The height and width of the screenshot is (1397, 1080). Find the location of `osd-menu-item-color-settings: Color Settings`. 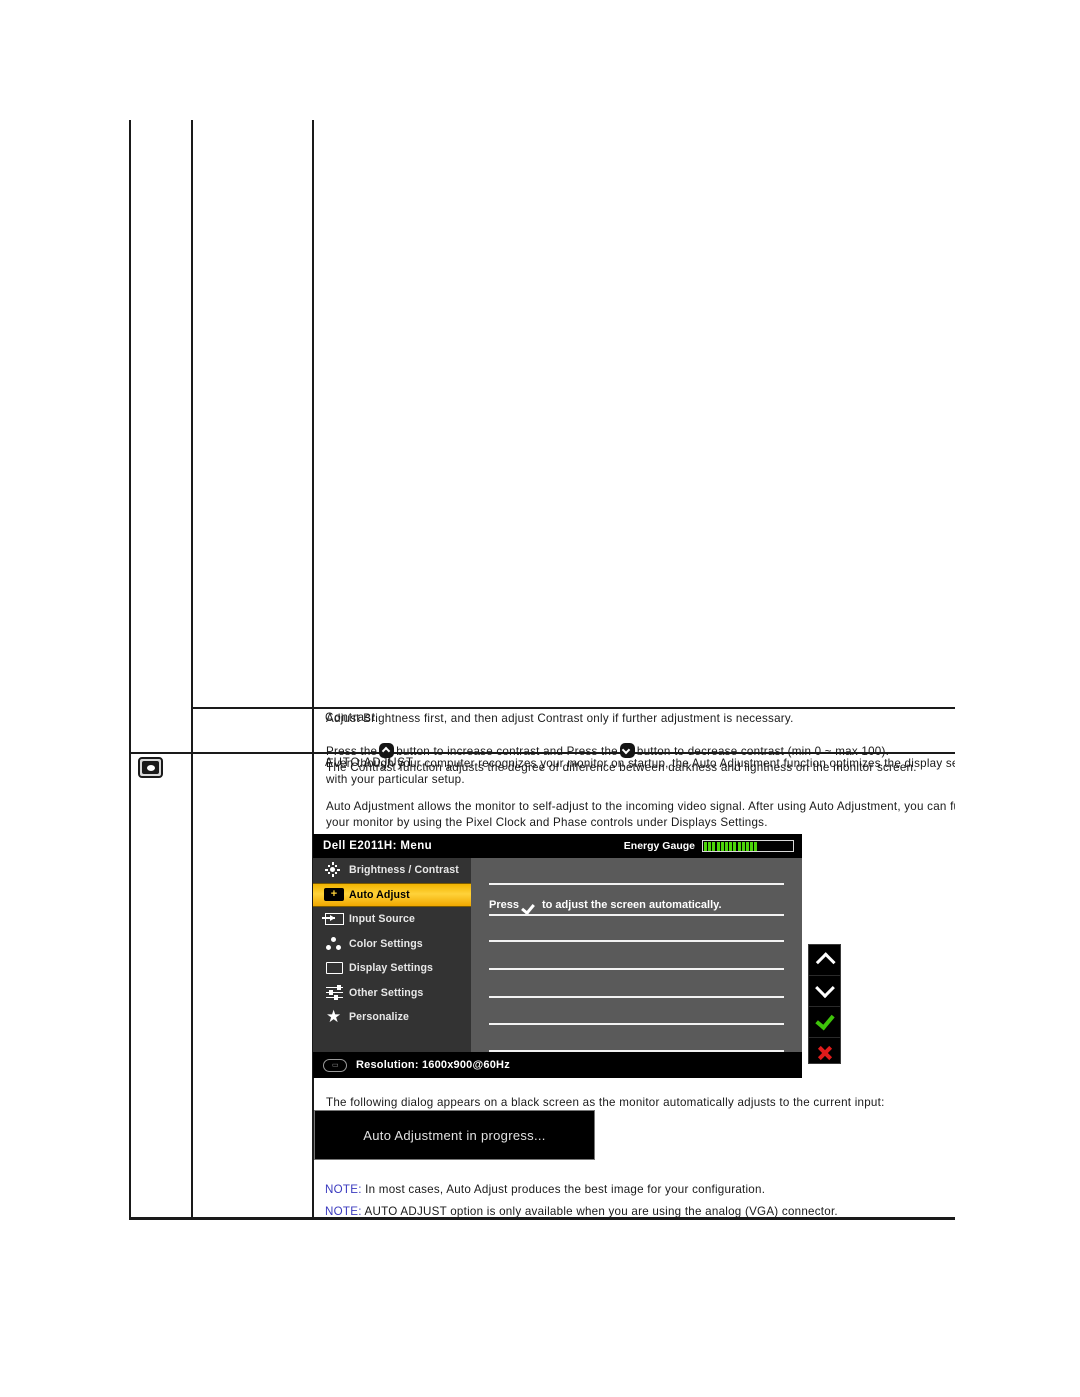

osd-menu-item-color-settings: Color Settings is located at coordinates (392, 944).